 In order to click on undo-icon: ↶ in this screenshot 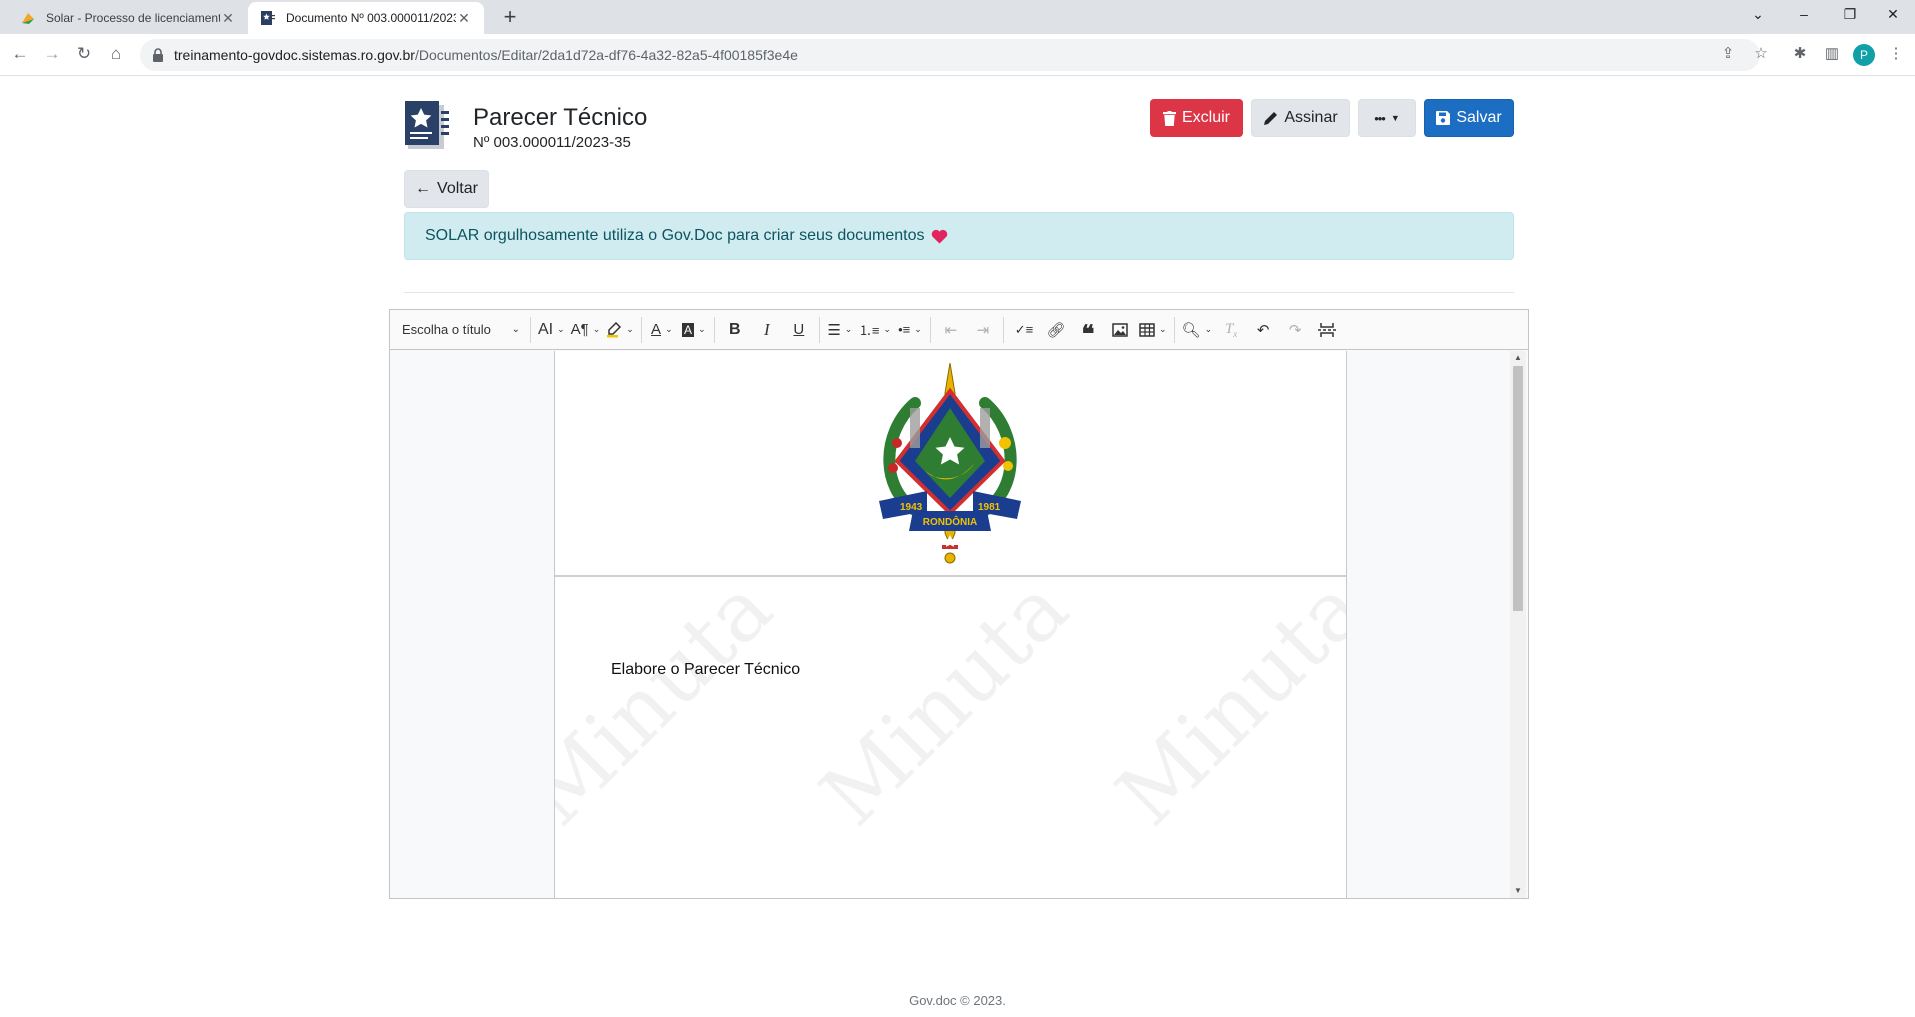, I will do `click(1263, 330)`.